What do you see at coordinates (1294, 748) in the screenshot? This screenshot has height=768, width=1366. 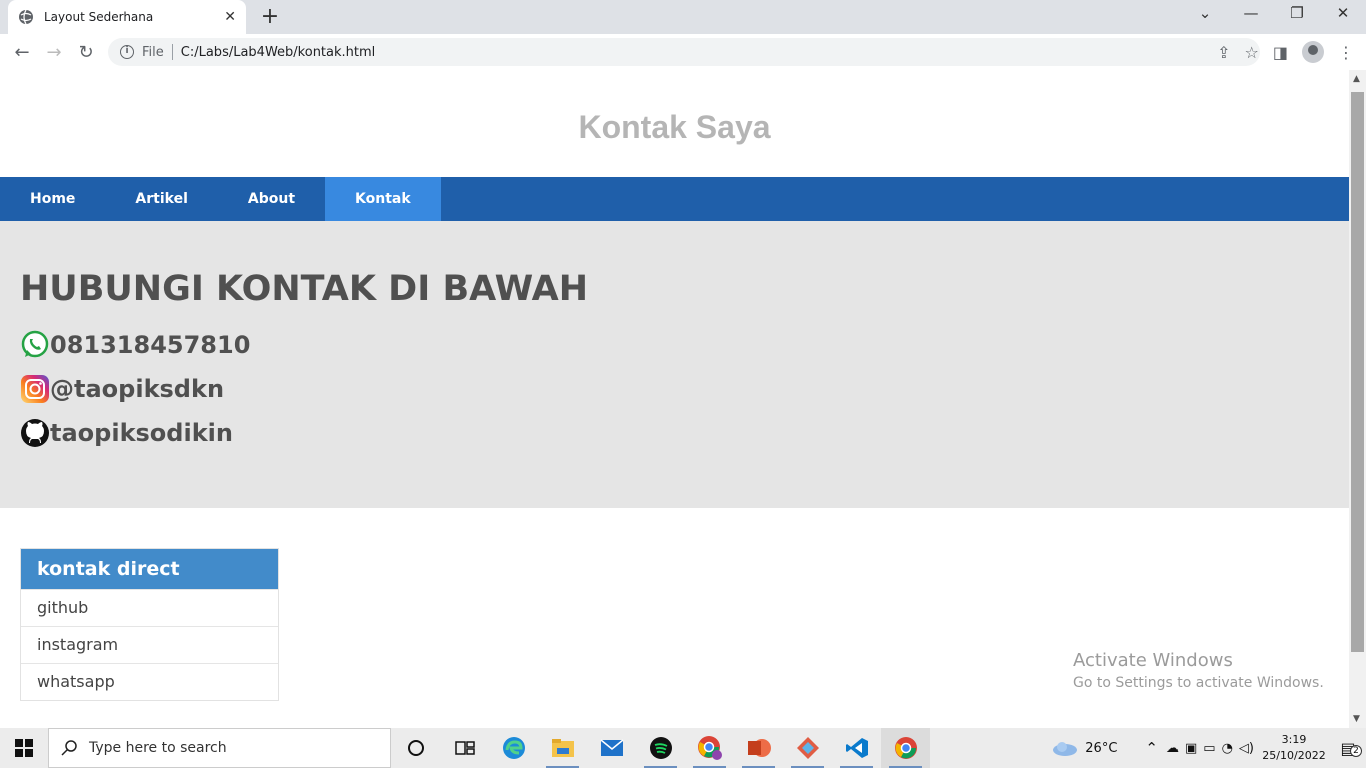 I see `taskbar-clock: 3:19 25/10/2022` at bounding box center [1294, 748].